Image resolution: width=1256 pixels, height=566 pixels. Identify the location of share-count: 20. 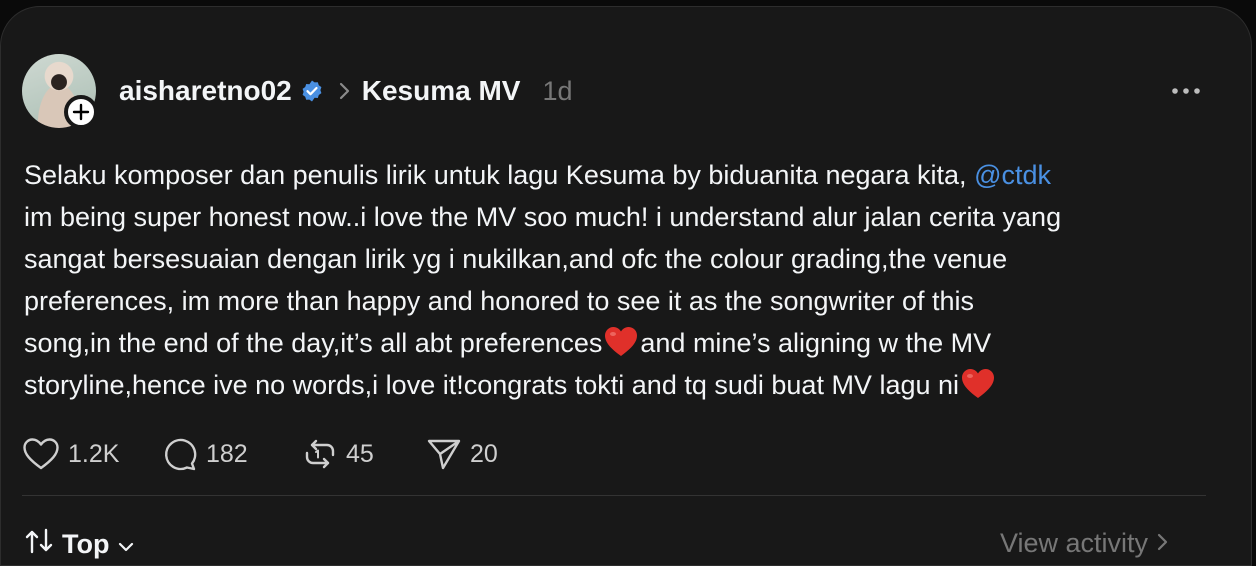
(484, 453).